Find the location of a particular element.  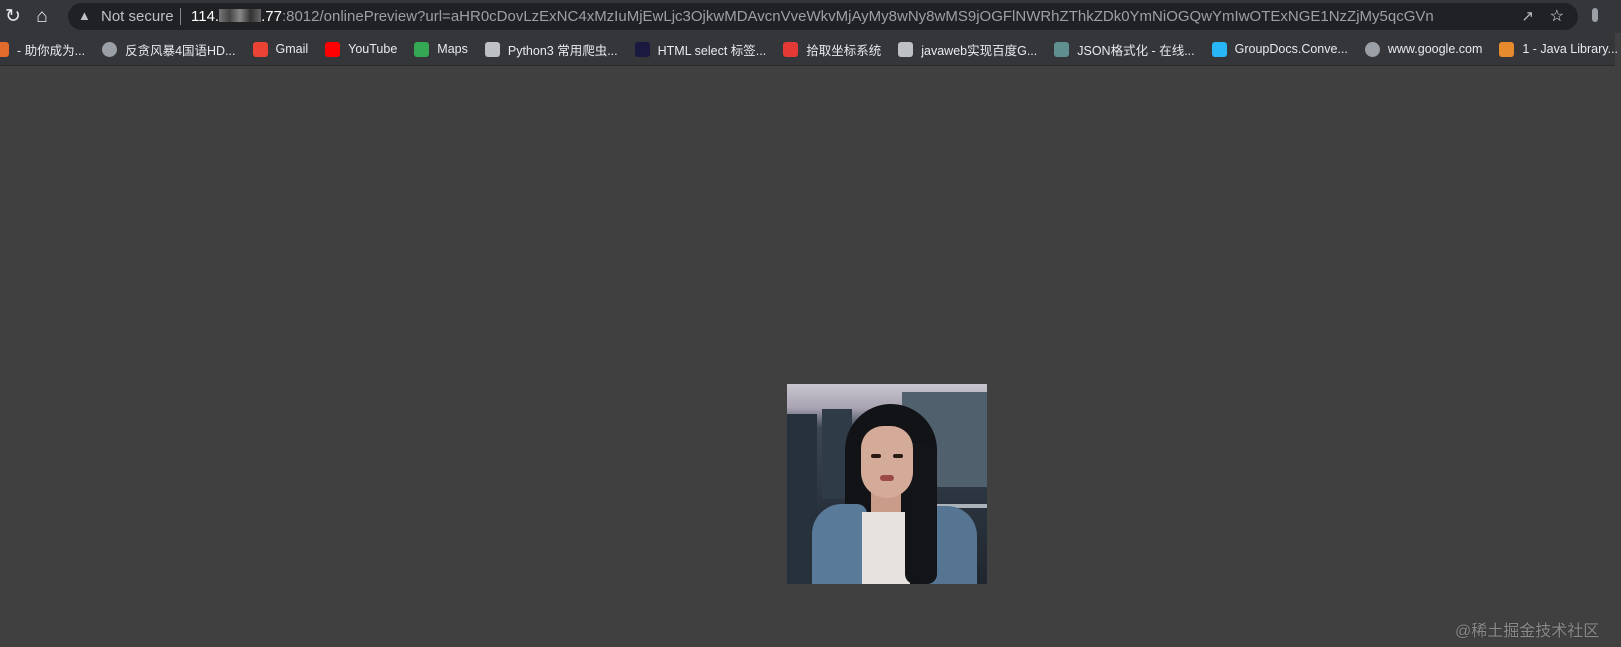

bookmark-item: Maps is located at coordinates (441, 49).